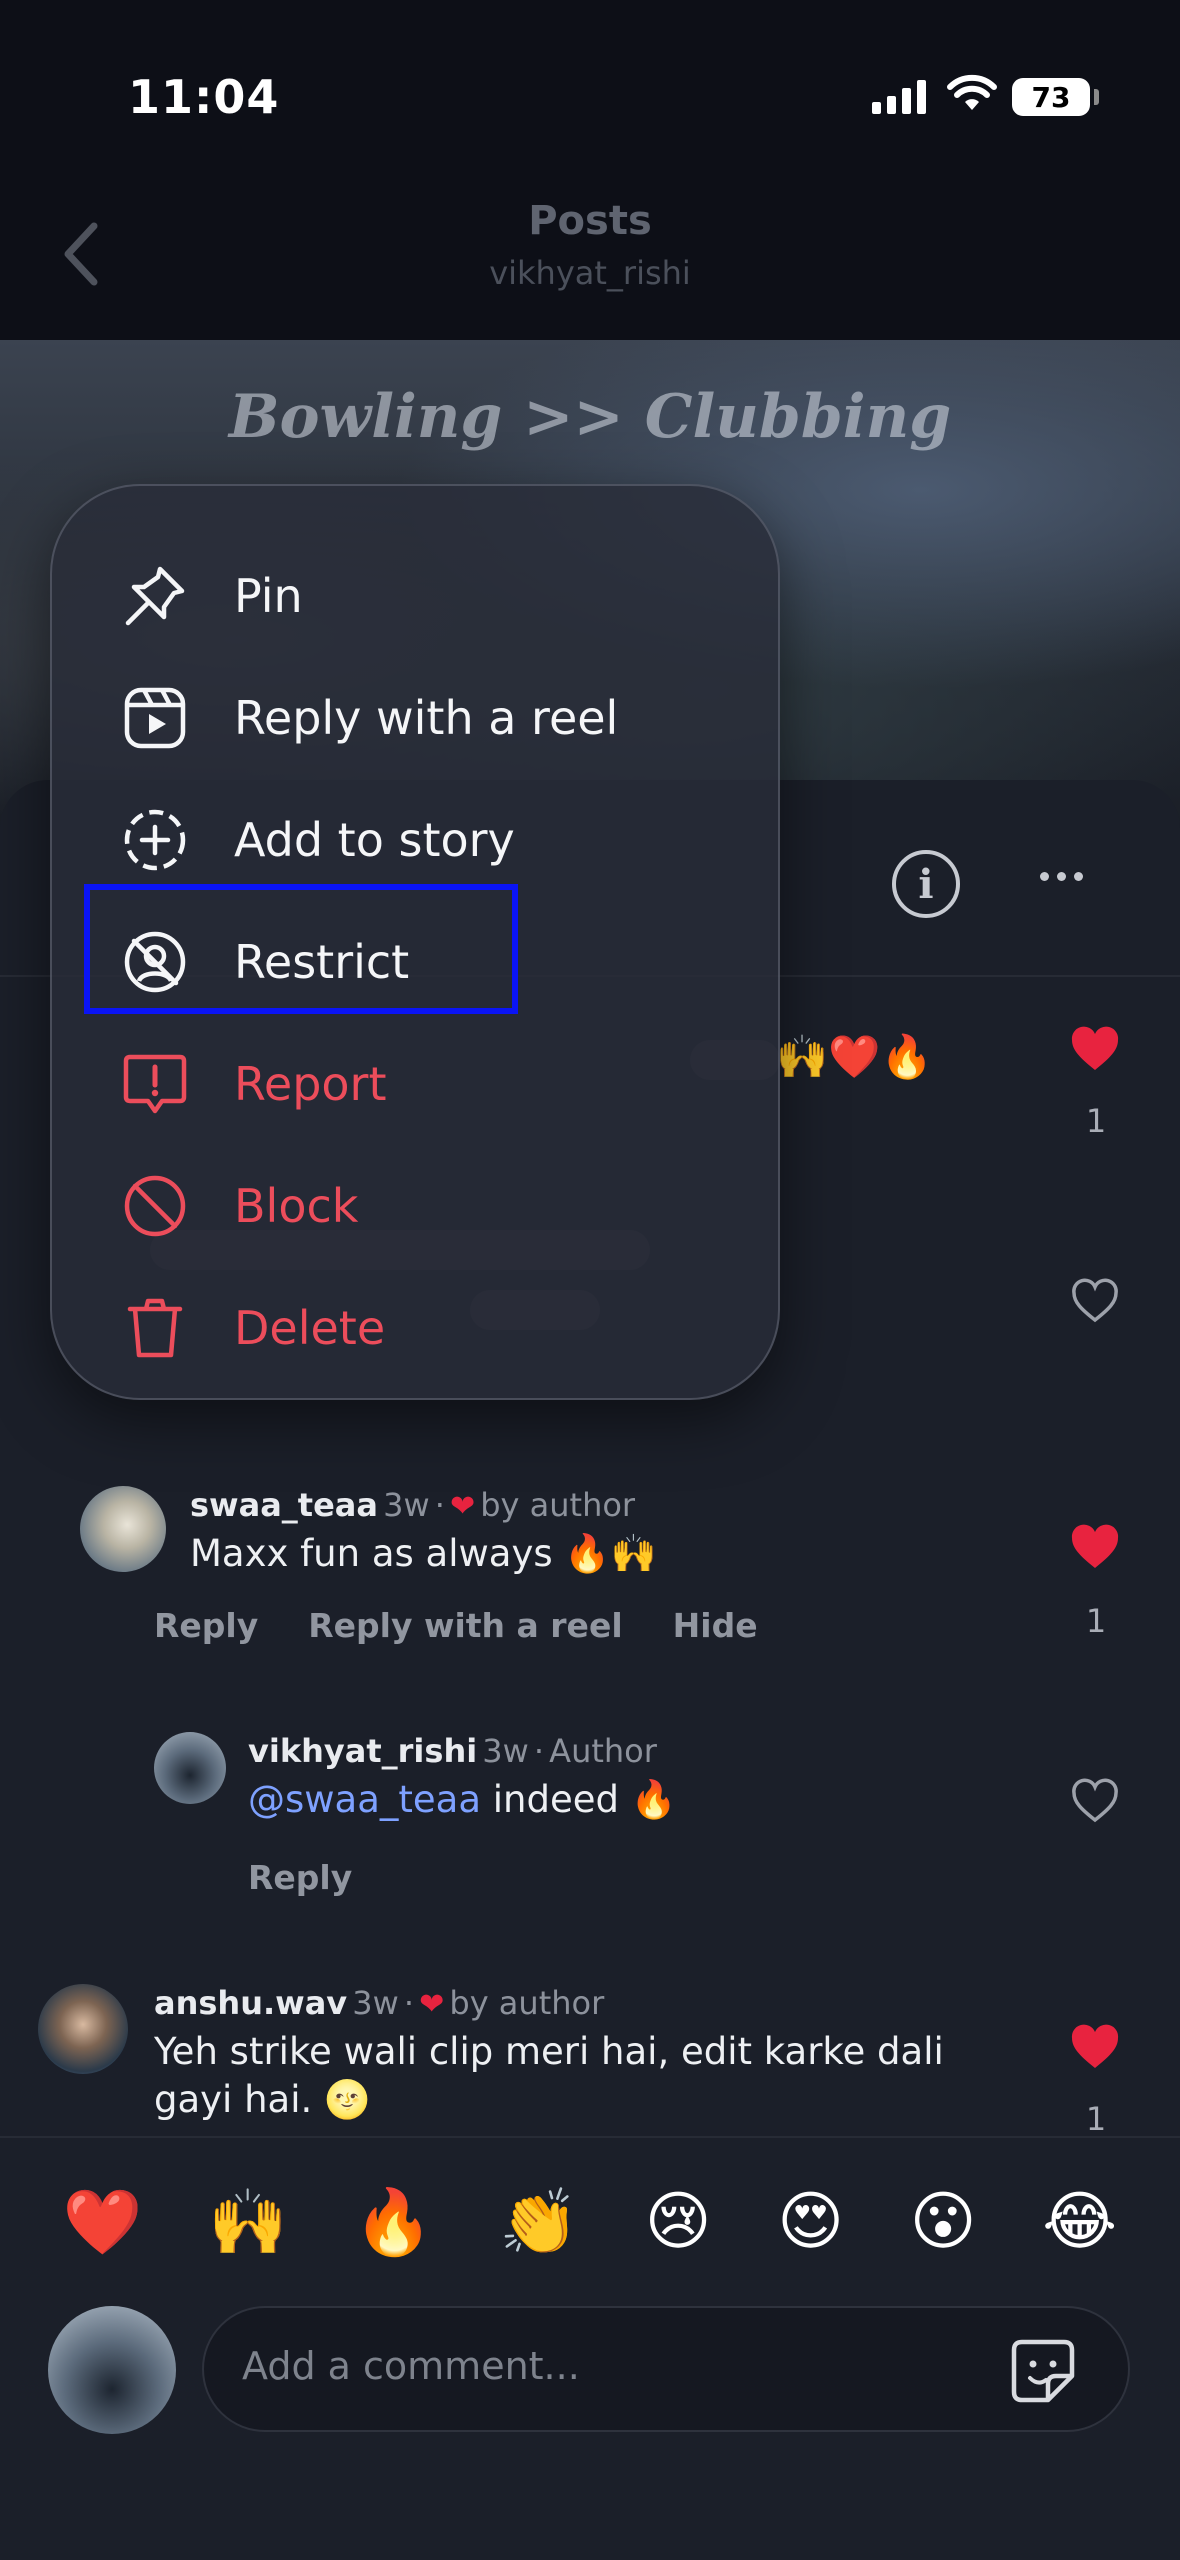 The height and width of the screenshot is (2560, 1180). Describe the element at coordinates (899, 97) in the screenshot. I see `cellular-signal-icon` at that location.